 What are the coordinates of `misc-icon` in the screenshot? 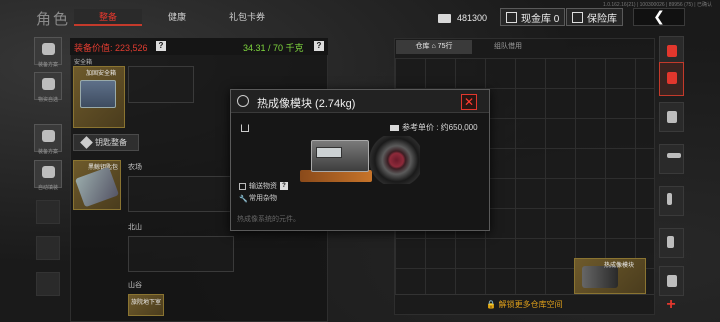 It's located at (672, 281).